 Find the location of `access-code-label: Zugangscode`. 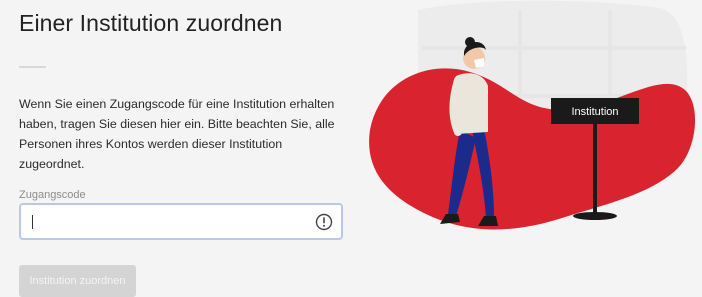

access-code-label: Zugangscode is located at coordinates (52, 195).